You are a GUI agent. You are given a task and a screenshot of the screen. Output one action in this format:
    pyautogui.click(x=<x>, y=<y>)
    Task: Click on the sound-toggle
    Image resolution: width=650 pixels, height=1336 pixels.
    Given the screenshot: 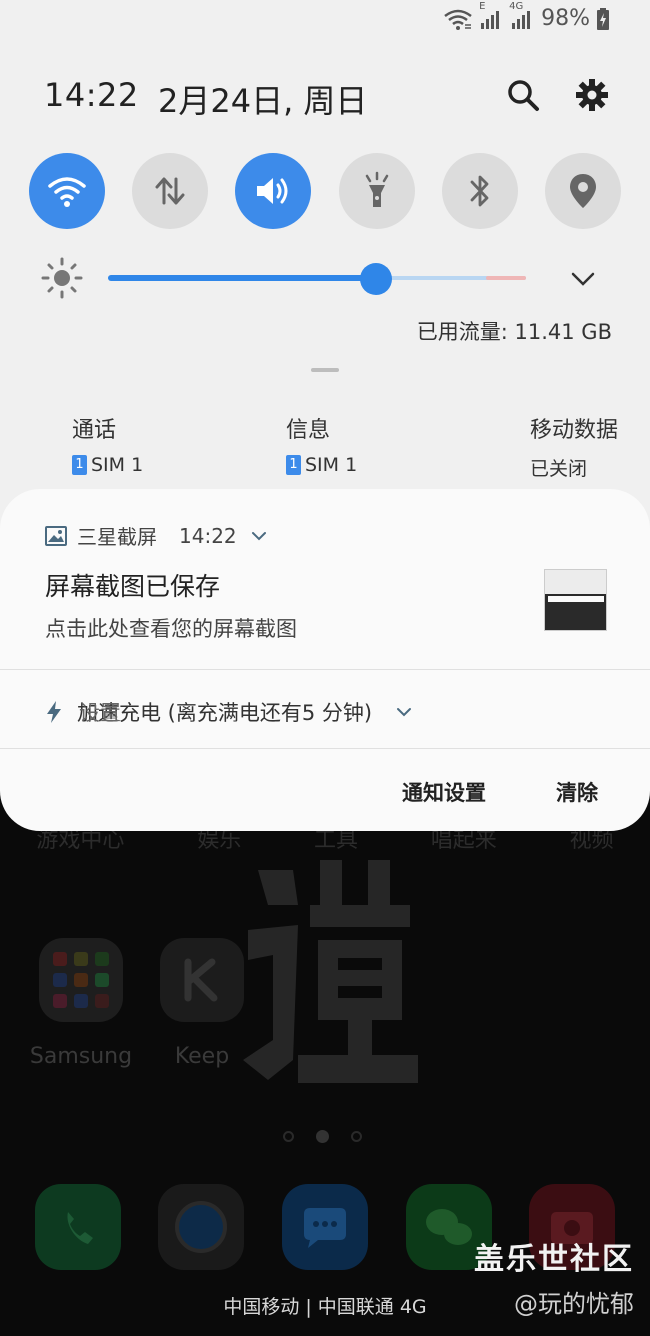 What is the action you would take?
    pyautogui.click(x=273, y=191)
    